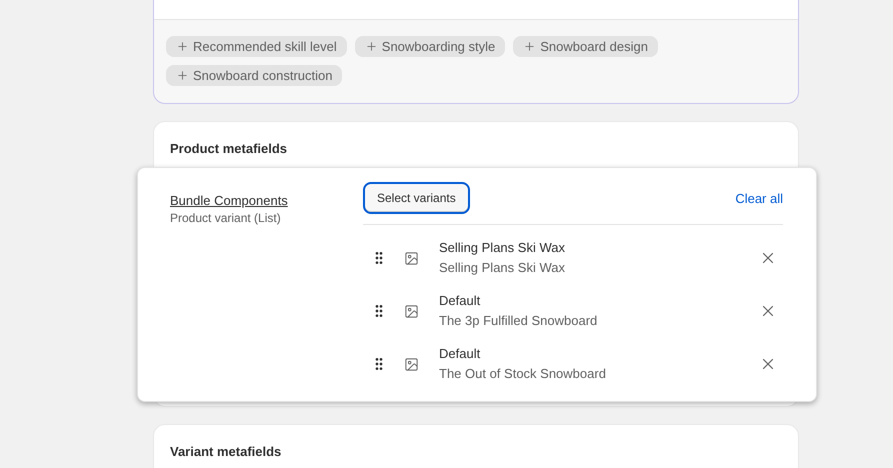 This screenshot has width=893, height=468. What do you see at coordinates (518, 321) in the screenshot?
I see `item-subtitle: The 3p Fulfilled Snowboard` at bounding box center [518, 321].